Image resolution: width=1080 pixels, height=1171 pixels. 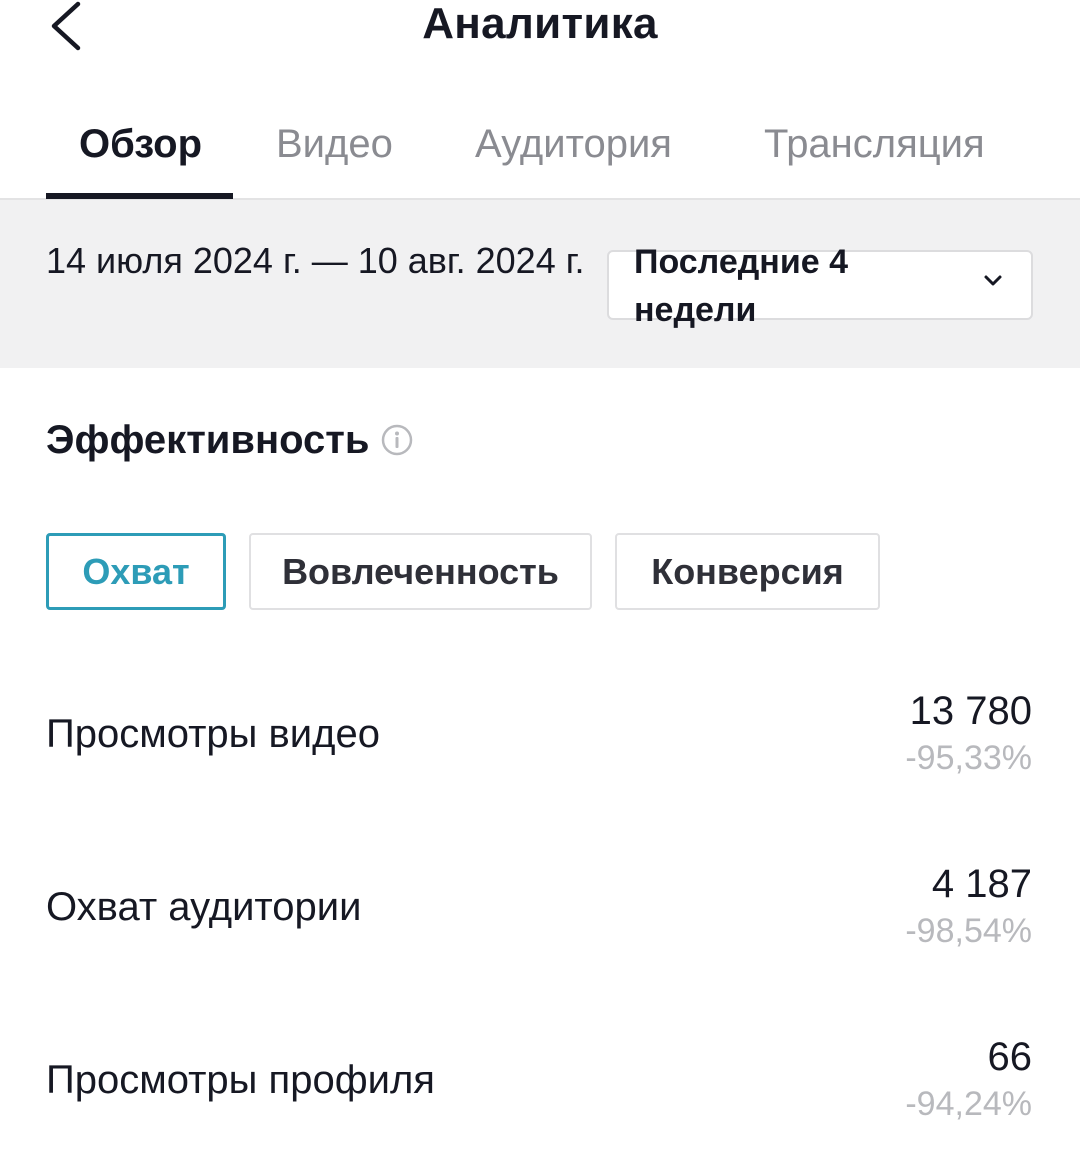 I want to click on header: Аналитика, so click(x=540, y=30).